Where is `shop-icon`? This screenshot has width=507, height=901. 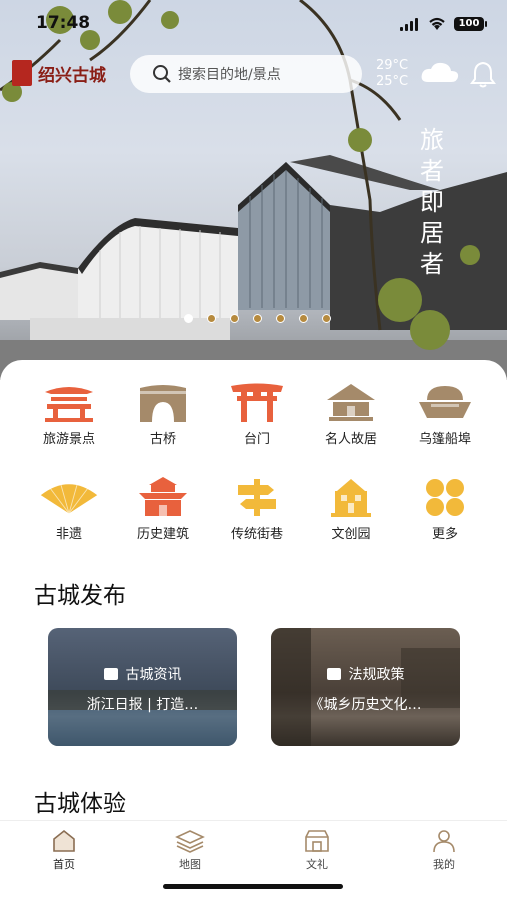 shop-icon is located at coordinates (317, 841).